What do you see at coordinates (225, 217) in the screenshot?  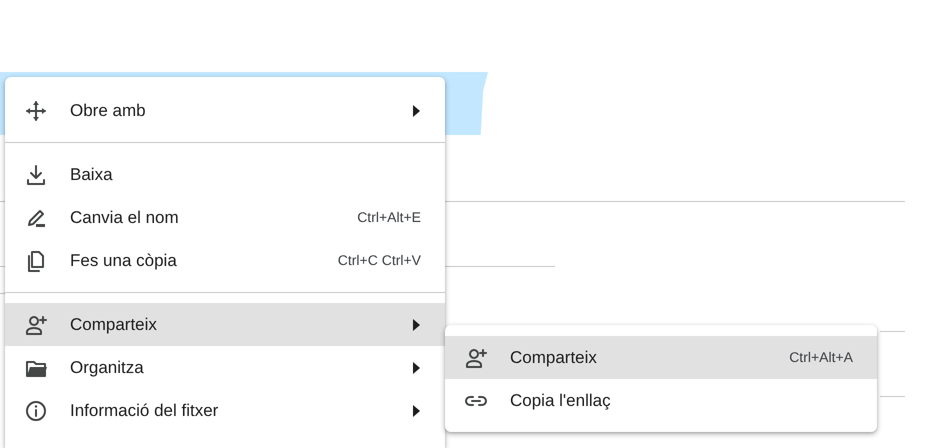 I see `menu-item: Canvia el nom Ctrl+Alt+E` at bounding box center [225, 217].